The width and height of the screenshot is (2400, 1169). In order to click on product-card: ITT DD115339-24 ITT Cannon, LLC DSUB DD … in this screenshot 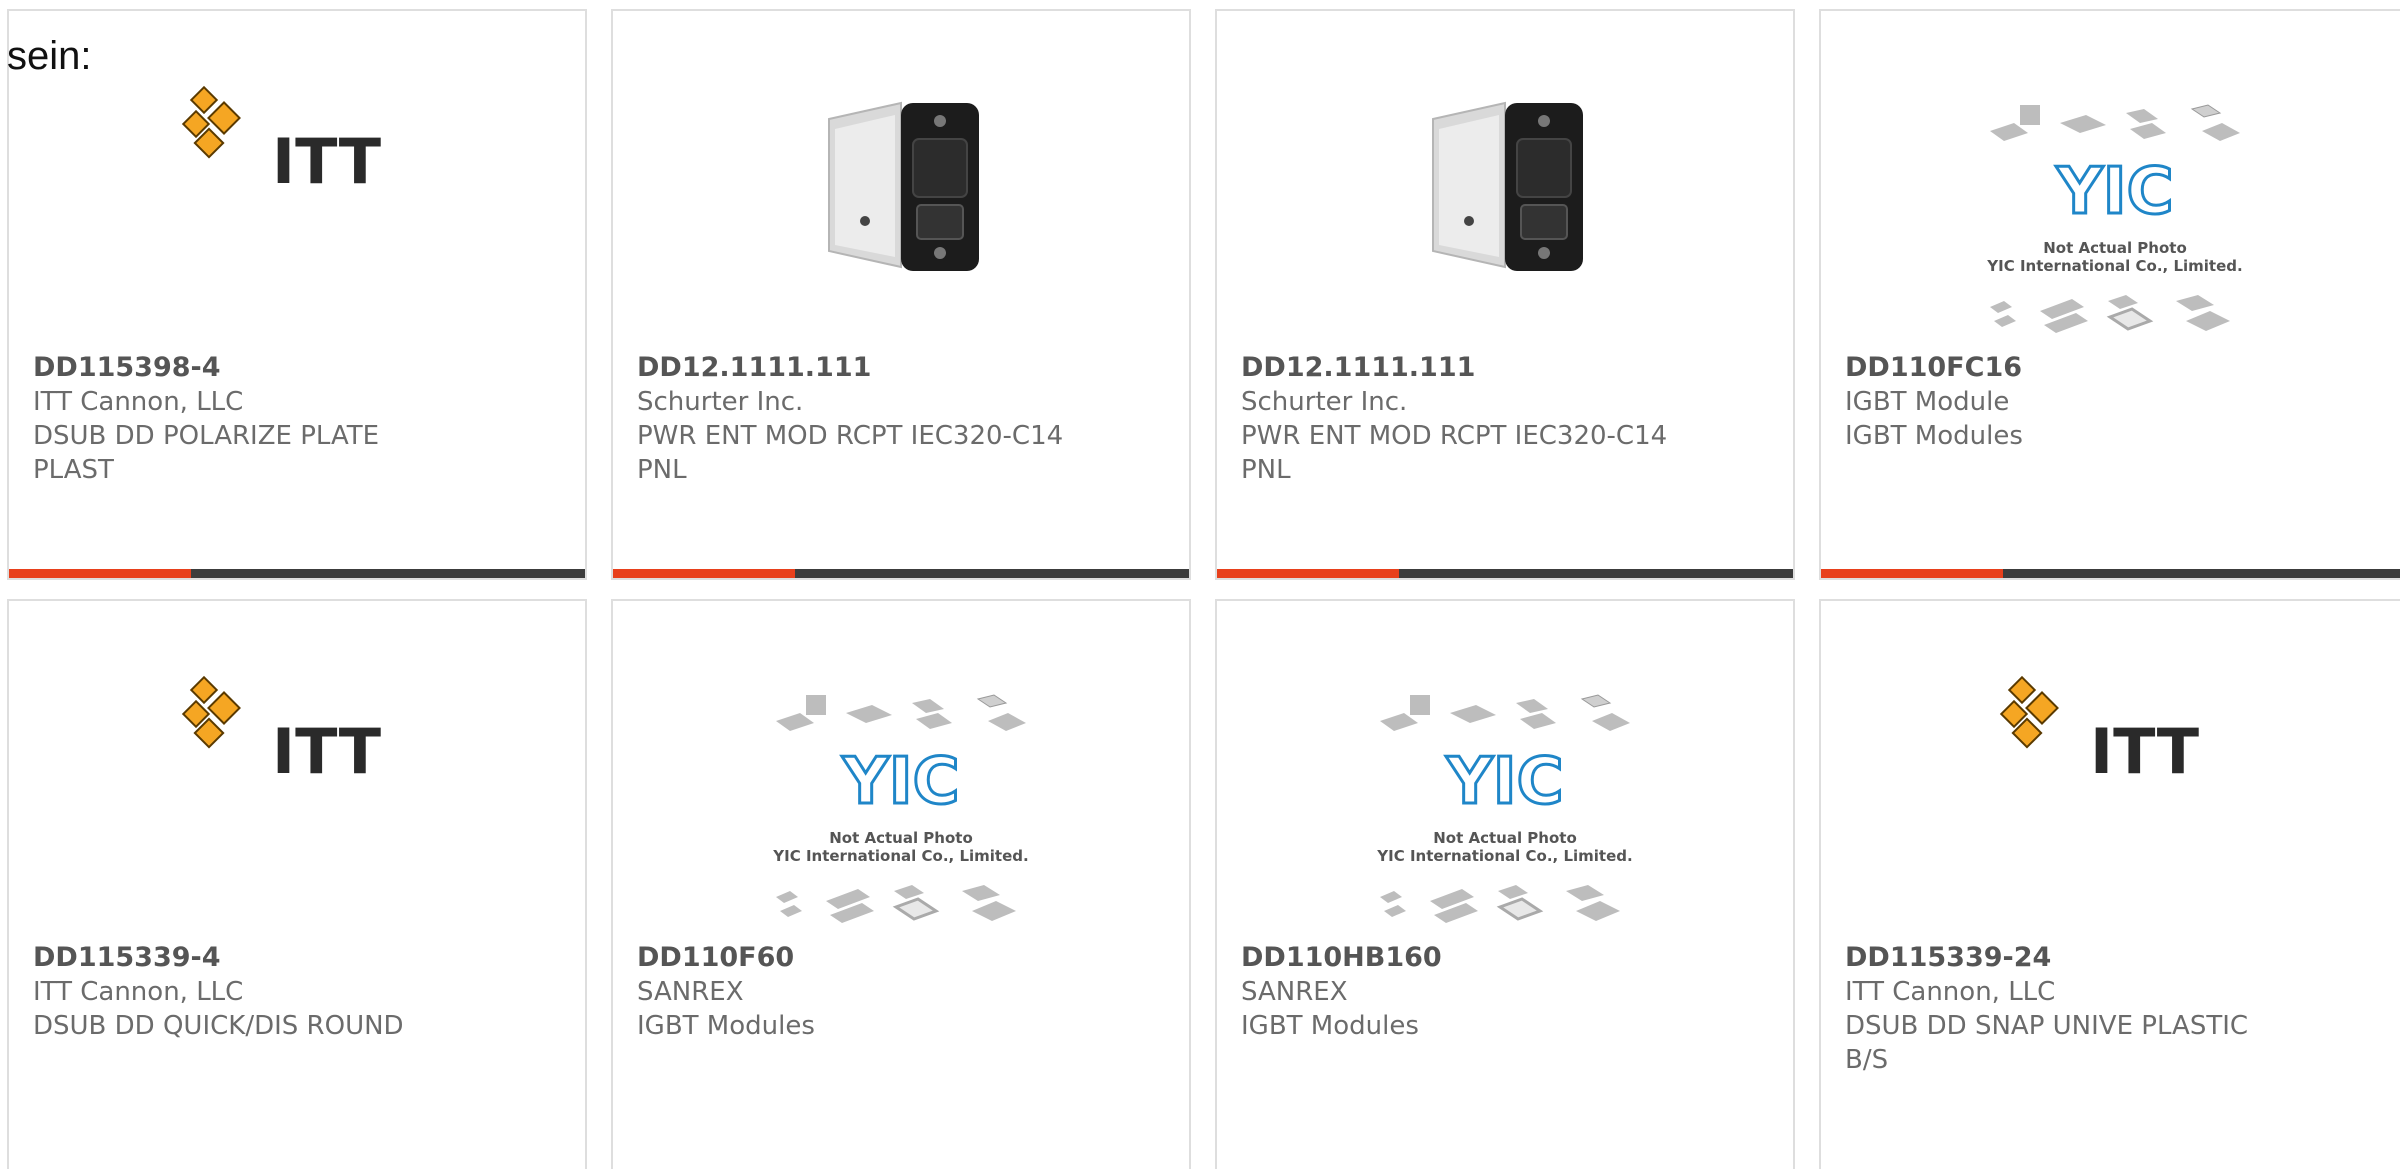, I will do `click(2109, 884)`.